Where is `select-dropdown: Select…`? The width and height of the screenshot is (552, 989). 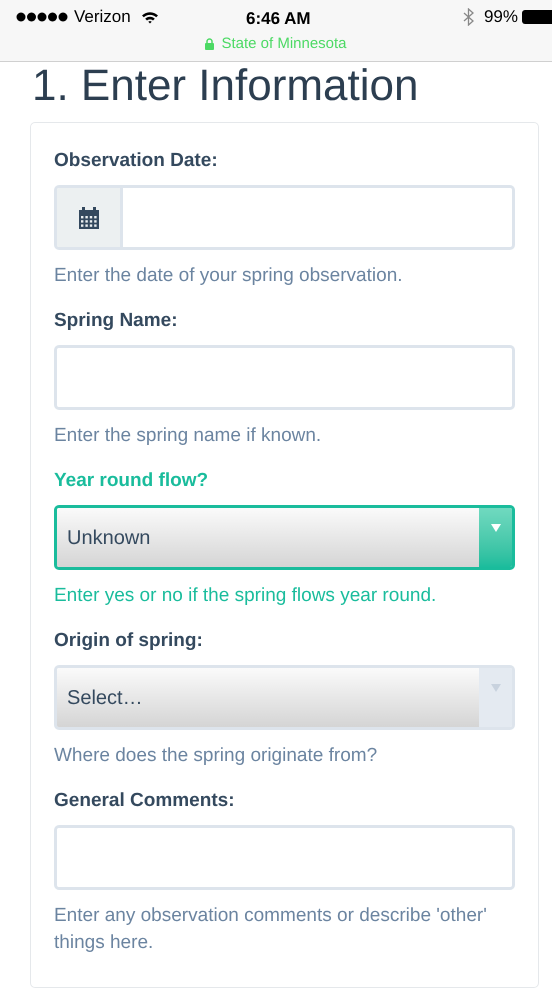 select-dropdown: Select… is located at coordinates (284, 697).